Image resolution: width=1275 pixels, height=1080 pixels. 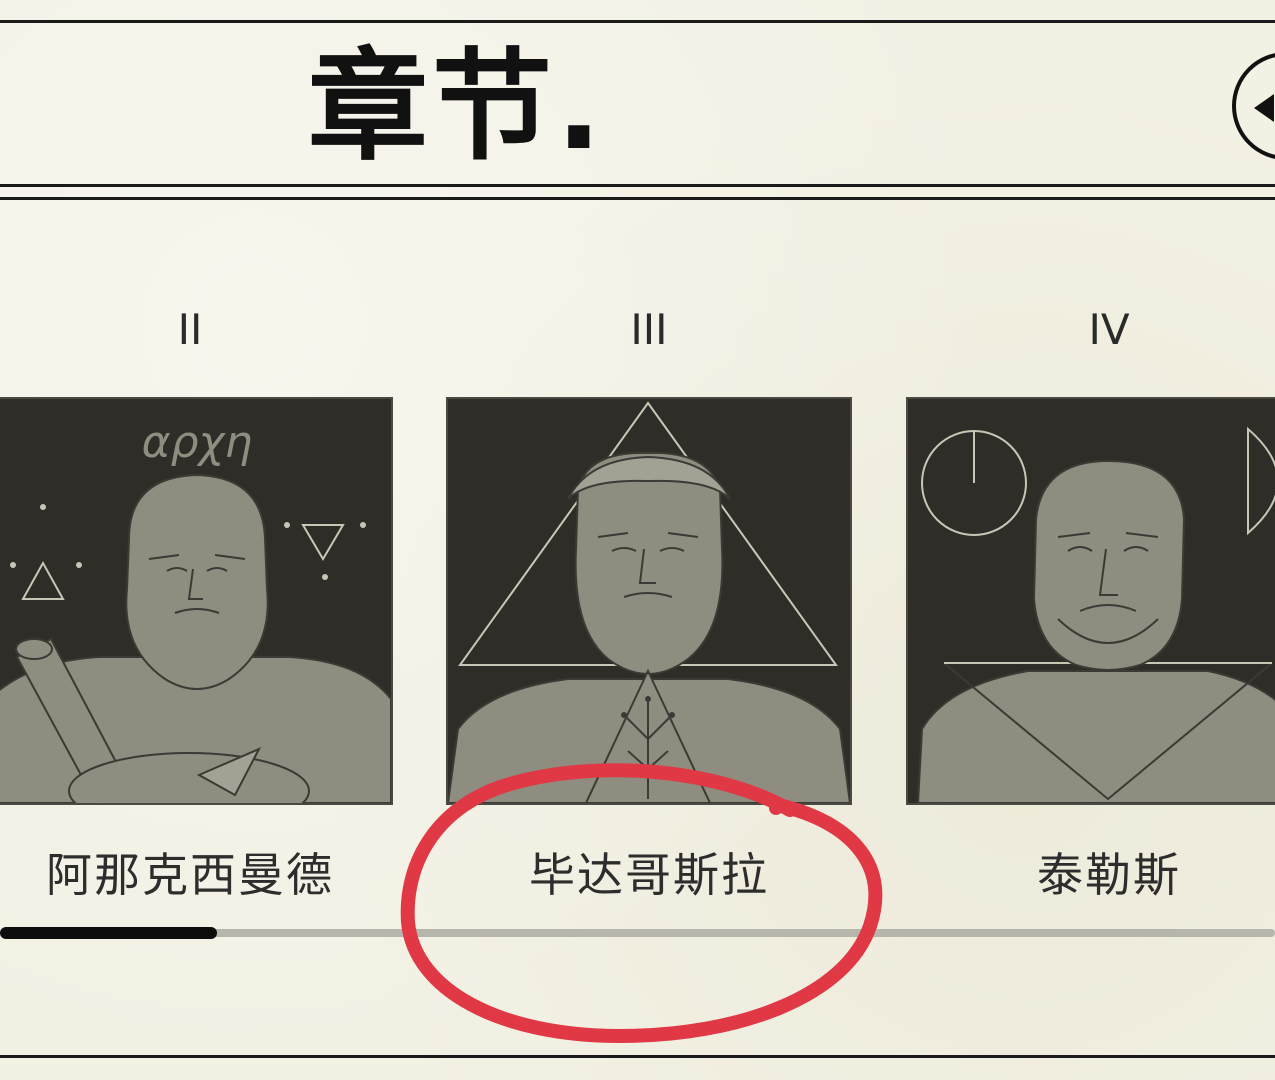 I want to click on chapter-name: 毕达哥斯拉, so click(x=649, y=875).